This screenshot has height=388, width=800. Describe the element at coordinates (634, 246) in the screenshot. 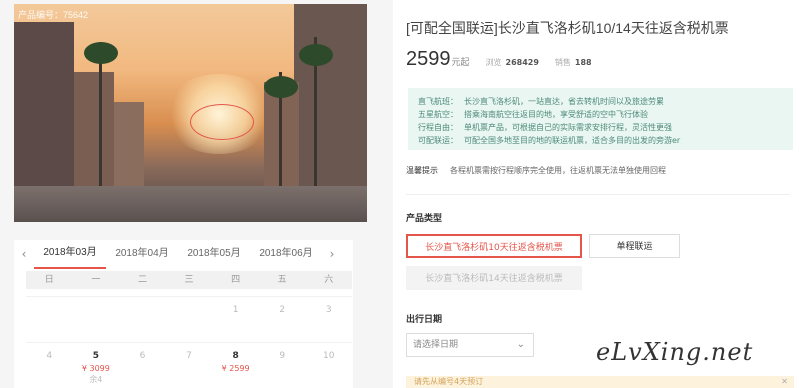

I see `option-one-way: 单程联运` at that location.